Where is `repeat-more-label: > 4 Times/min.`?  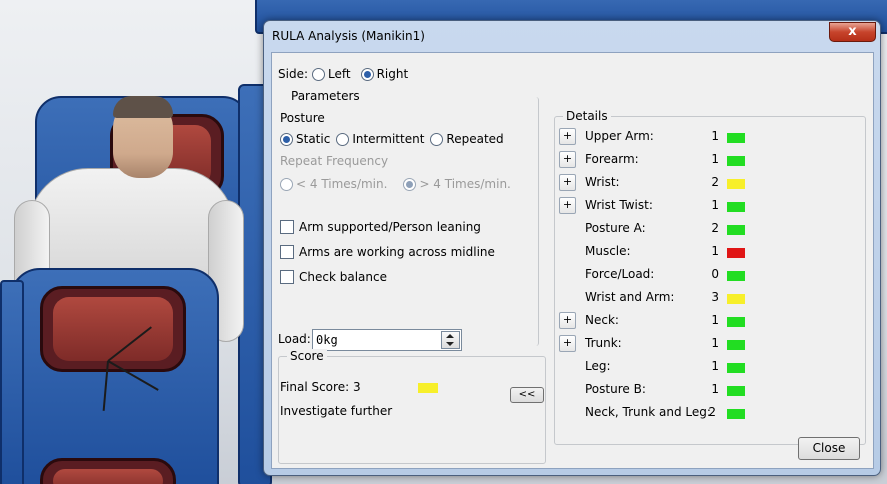 repeat-more-label: > 4 Times/min. is located at coordinates (464, 184).